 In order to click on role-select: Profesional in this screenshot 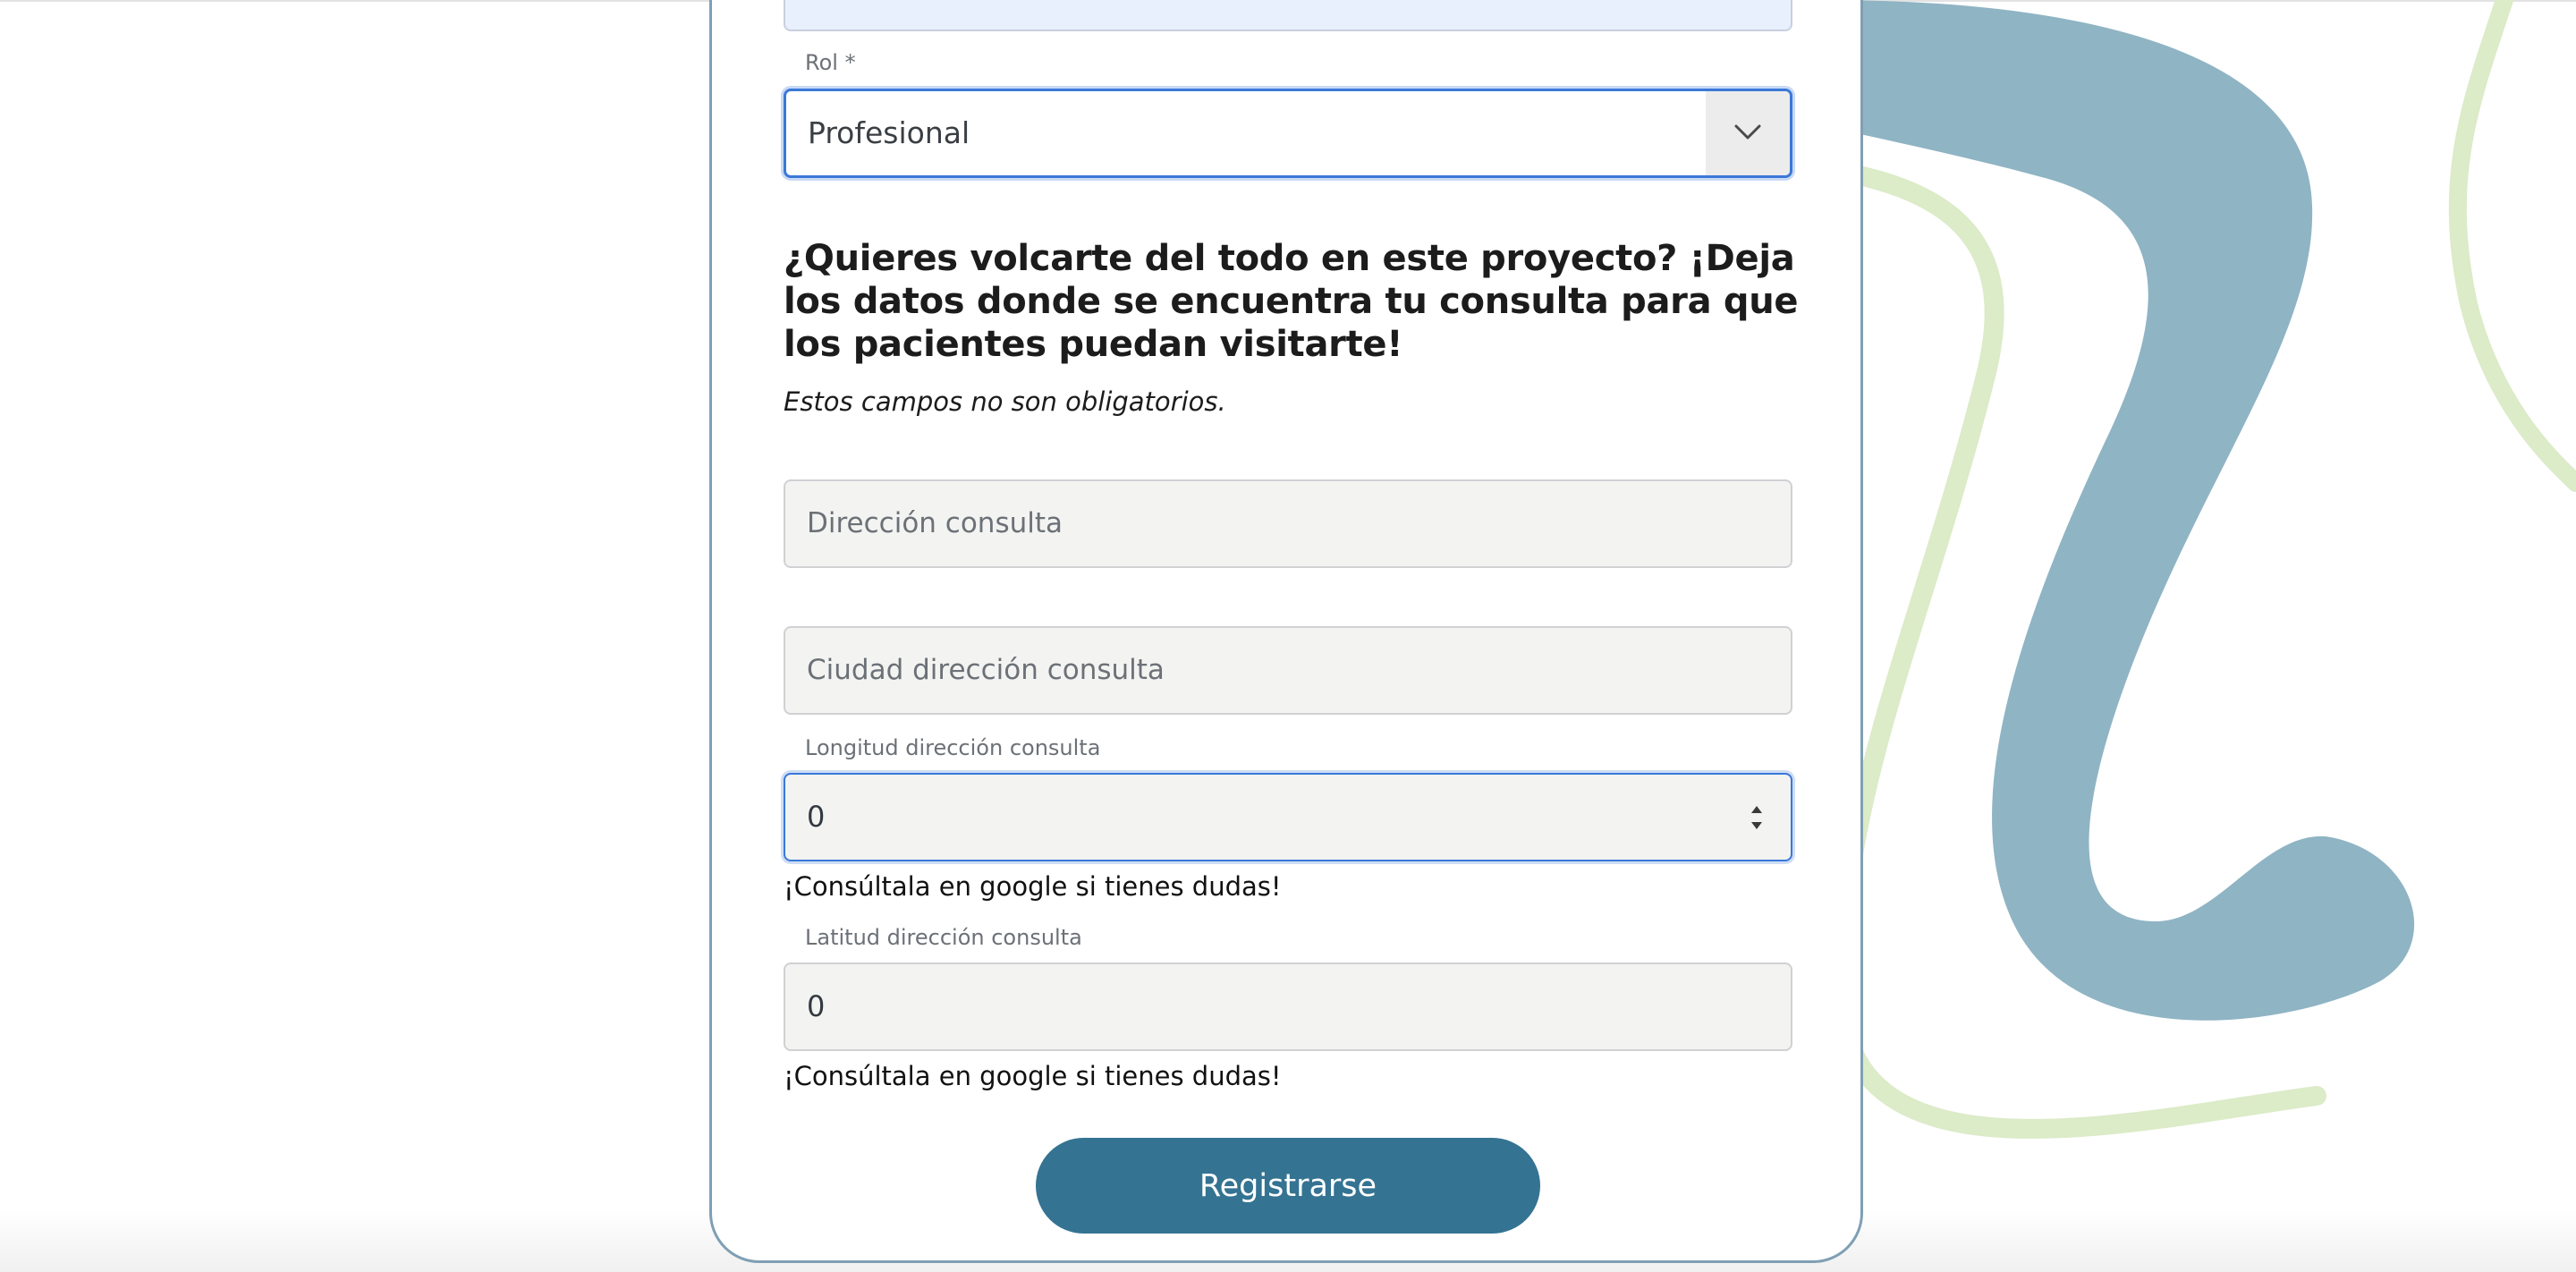, I will do `click(1288, 133)`.